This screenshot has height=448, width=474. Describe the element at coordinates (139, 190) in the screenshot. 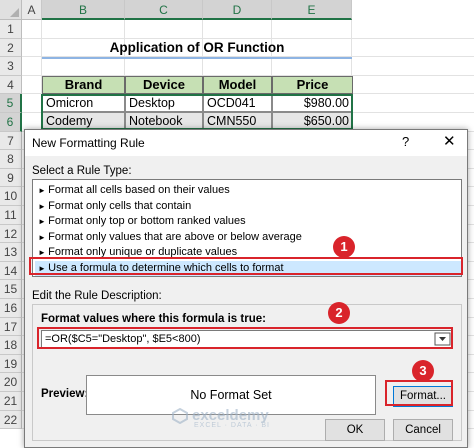

I see `rule-type-label: Format all cells based on their values` at that location.